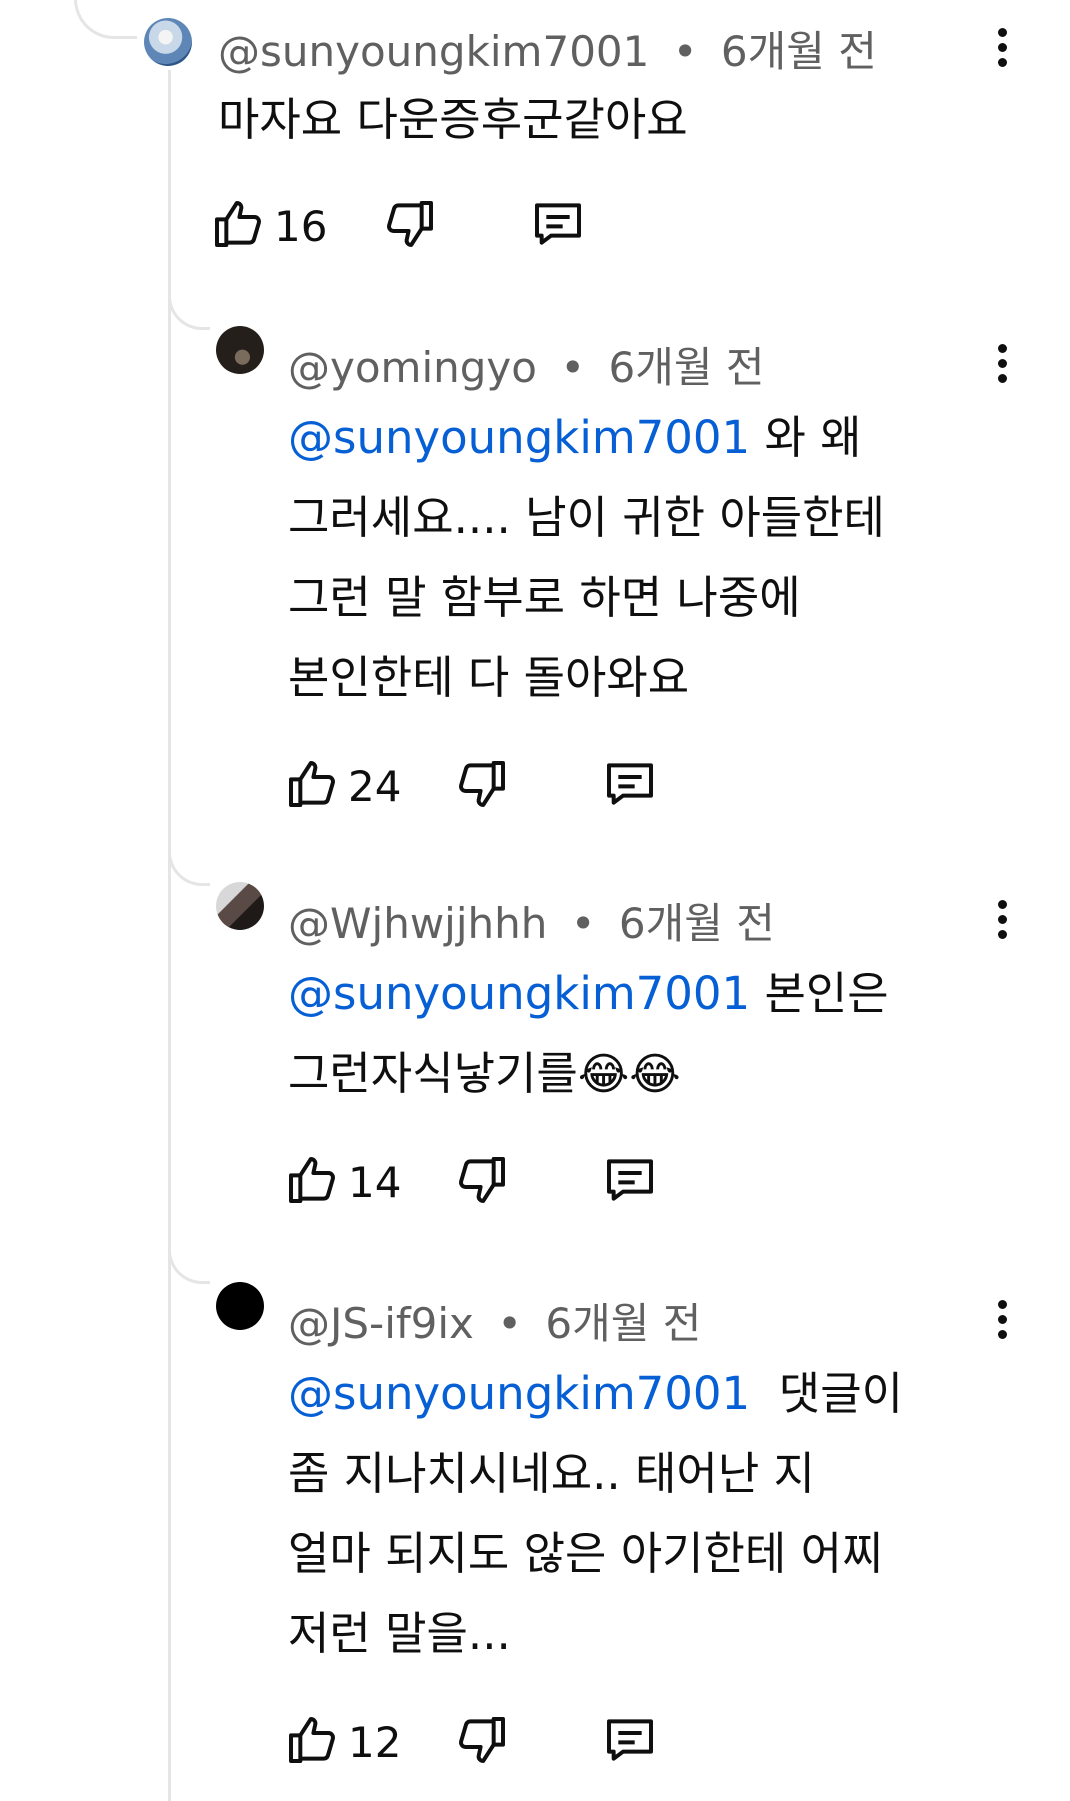 Image resolution: width=1070 pixels, height=1801 pixels. I want to click on username: @sunyoungkim7001, so click(433, 51).